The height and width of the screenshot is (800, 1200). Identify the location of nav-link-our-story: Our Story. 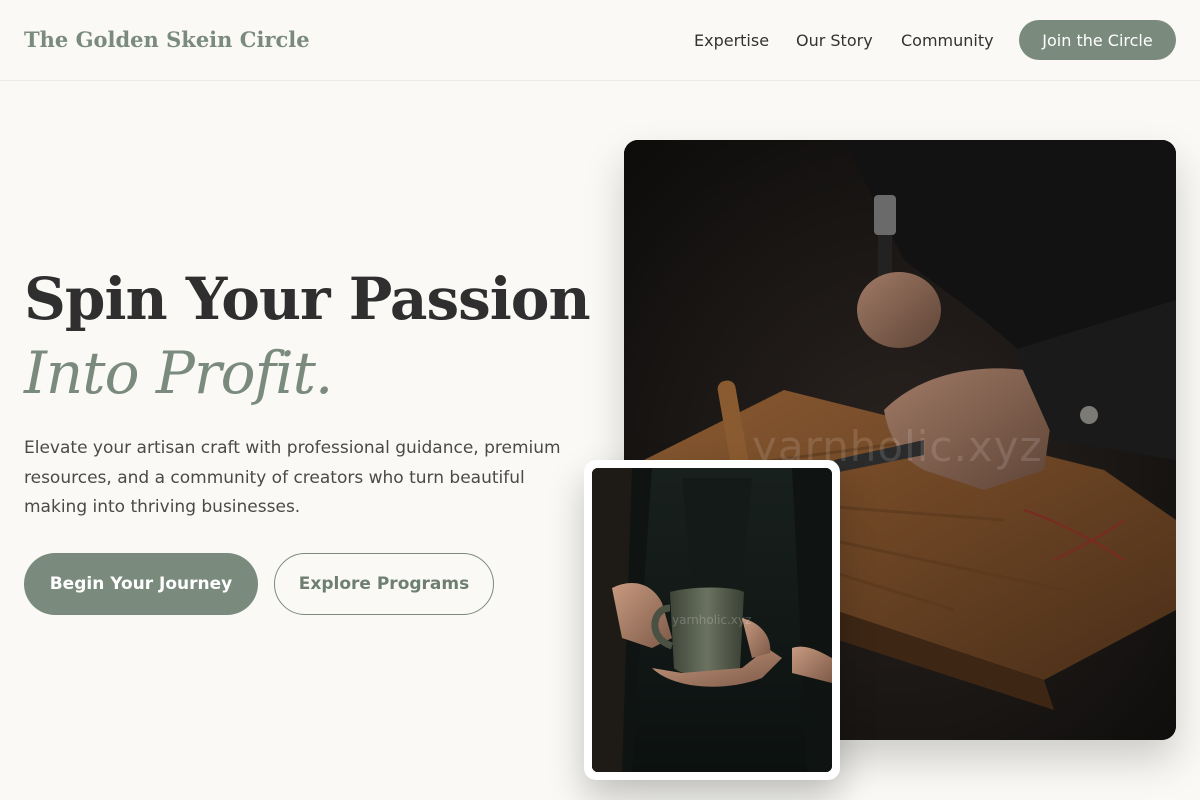
(834, 40).